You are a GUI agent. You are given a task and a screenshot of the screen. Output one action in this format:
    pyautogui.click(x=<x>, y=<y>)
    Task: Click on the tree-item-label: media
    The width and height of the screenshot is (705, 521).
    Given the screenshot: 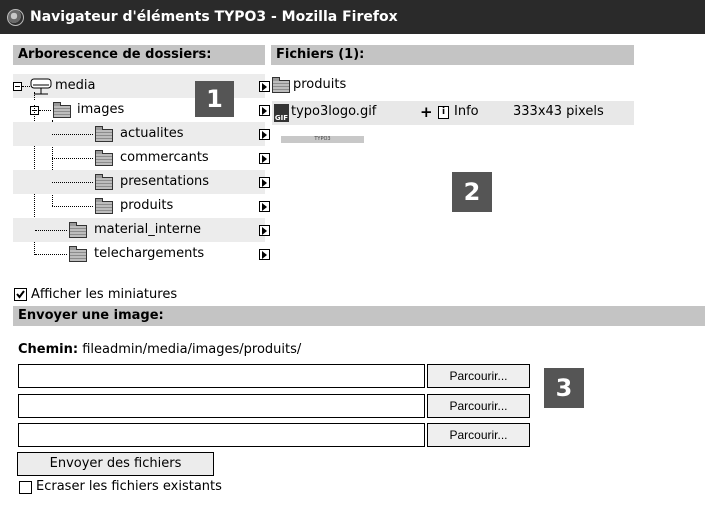 What is the action you would take?
    pyautogui.click(x=75, y=85)
    